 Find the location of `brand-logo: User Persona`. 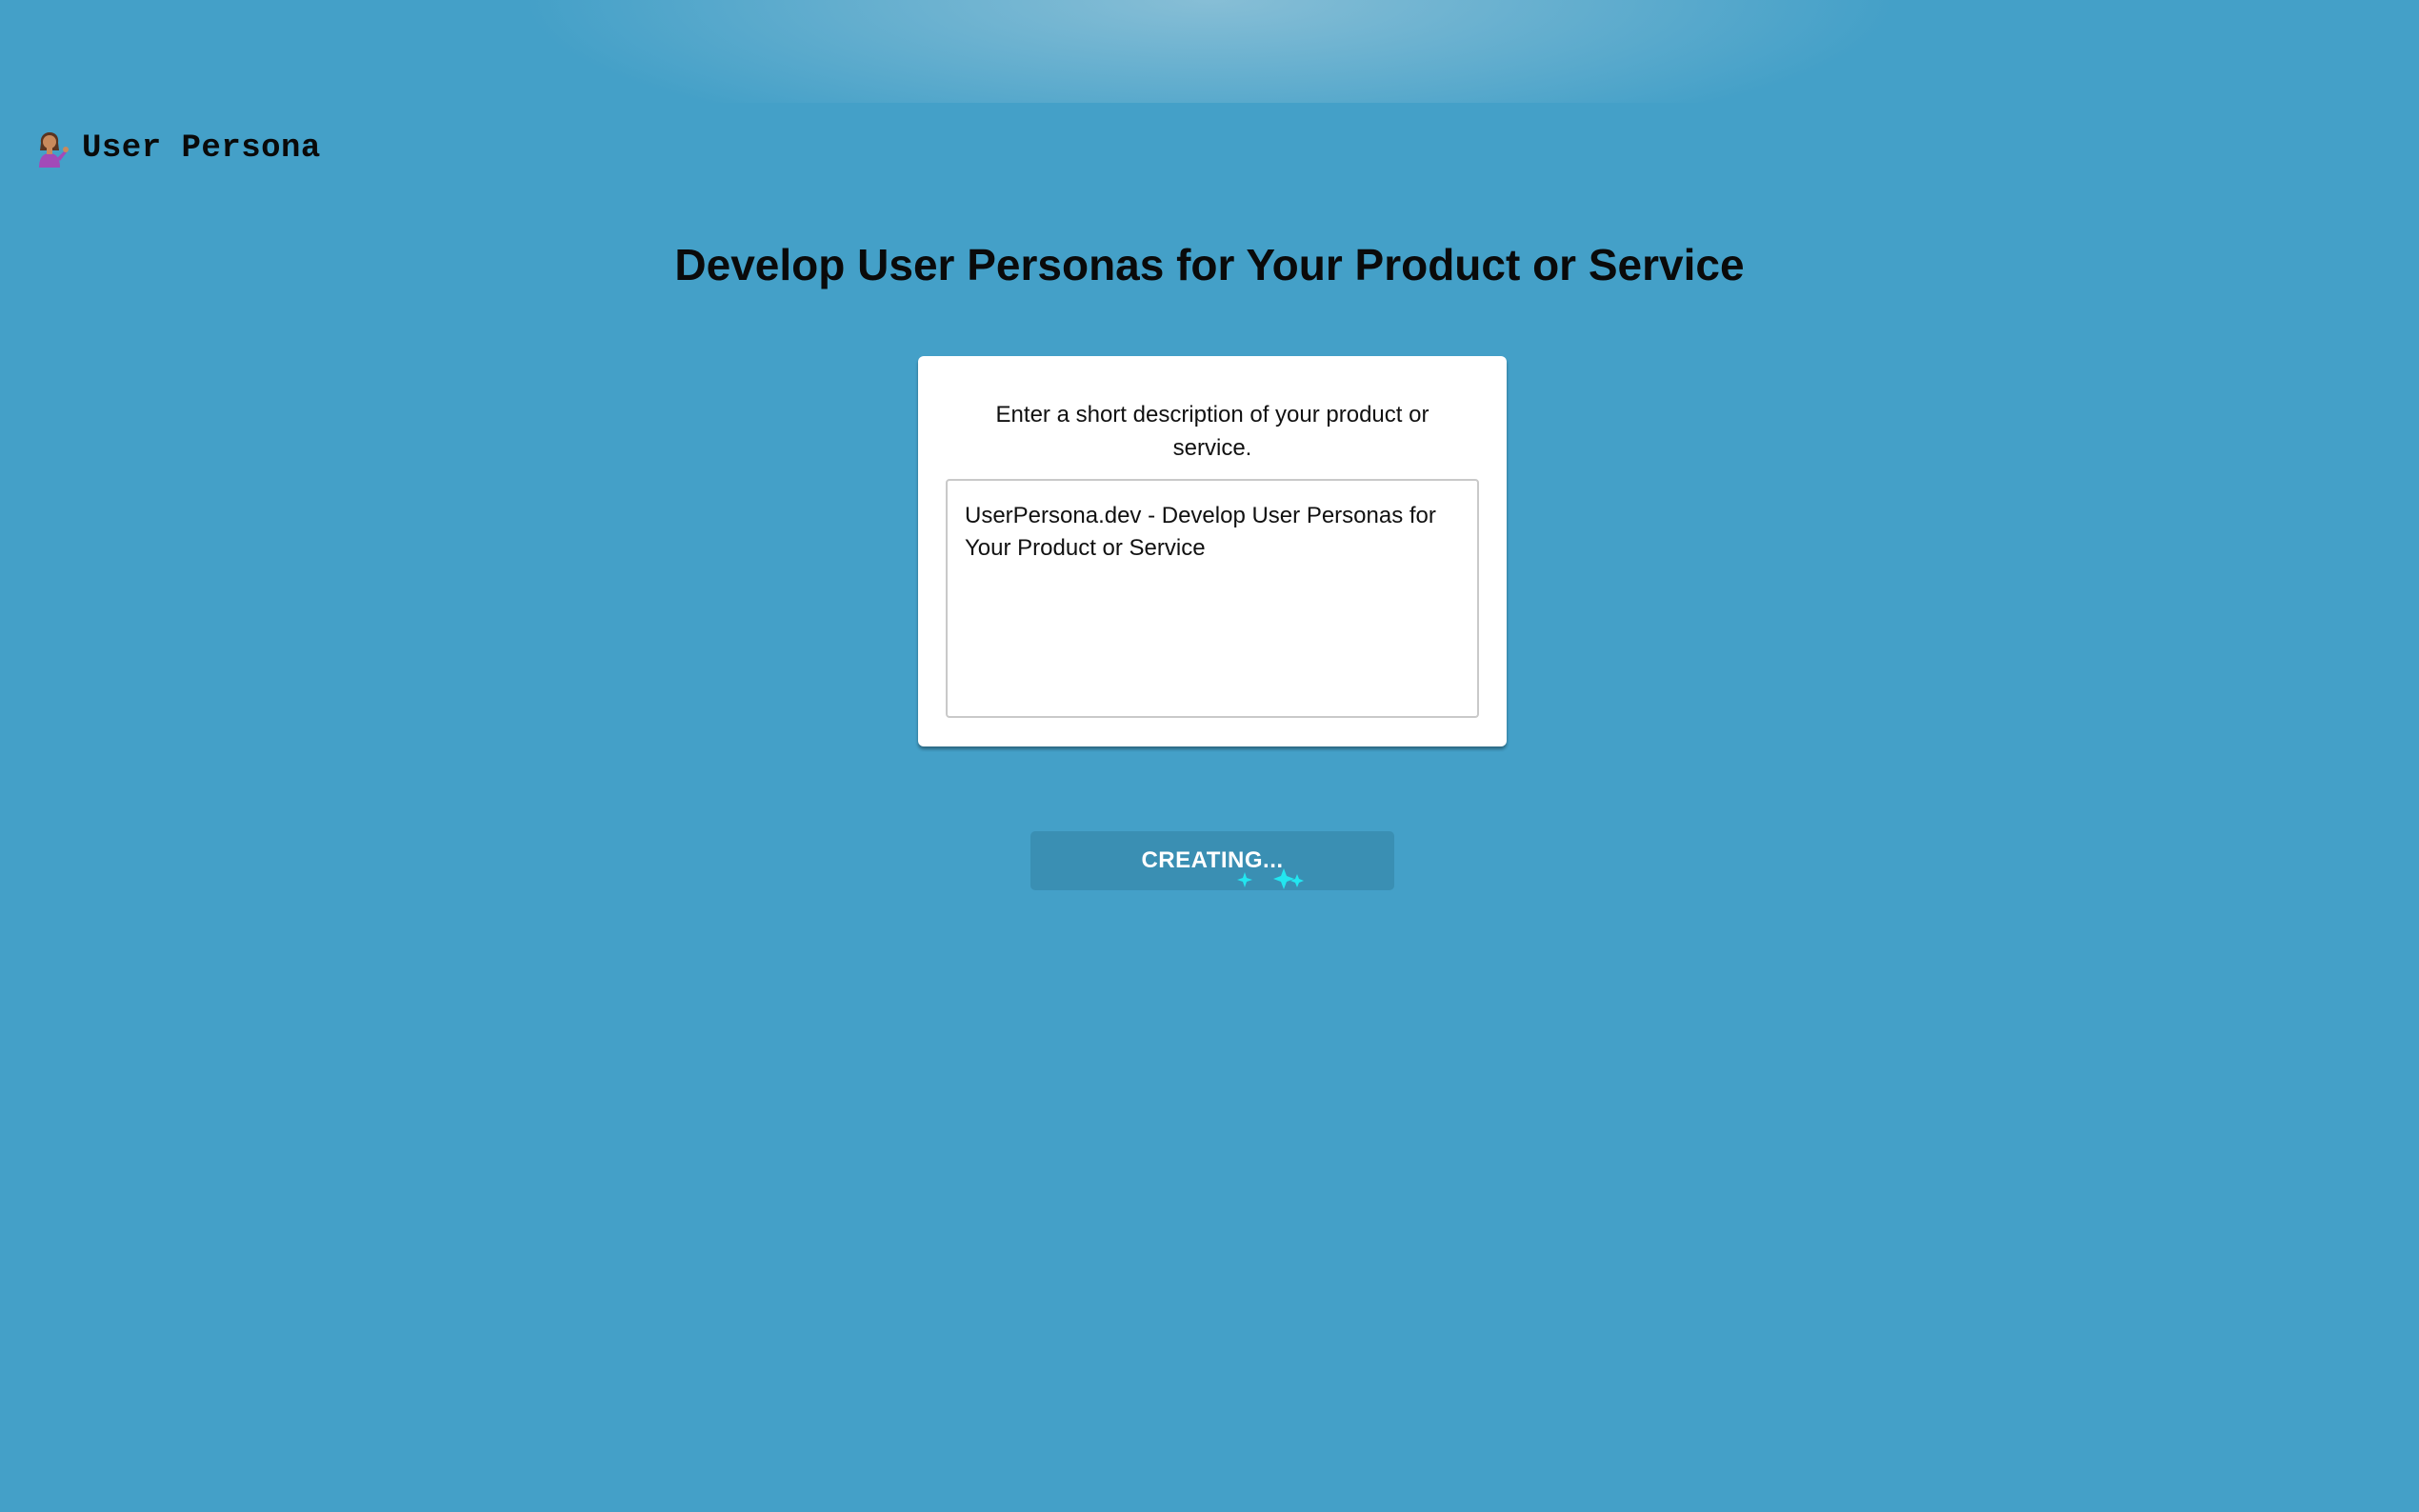

brand-logo: User Persona is located at coordinates (175, 148).